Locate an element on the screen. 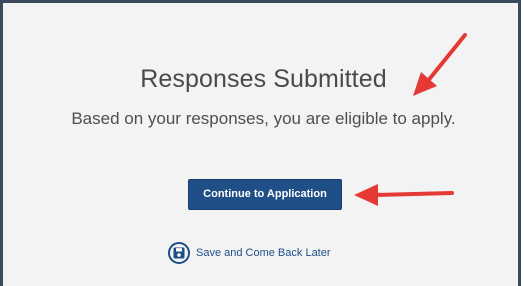 This screenshot has height=286, width=524. annotation-arrow-title is located at coordinates (440, 64).